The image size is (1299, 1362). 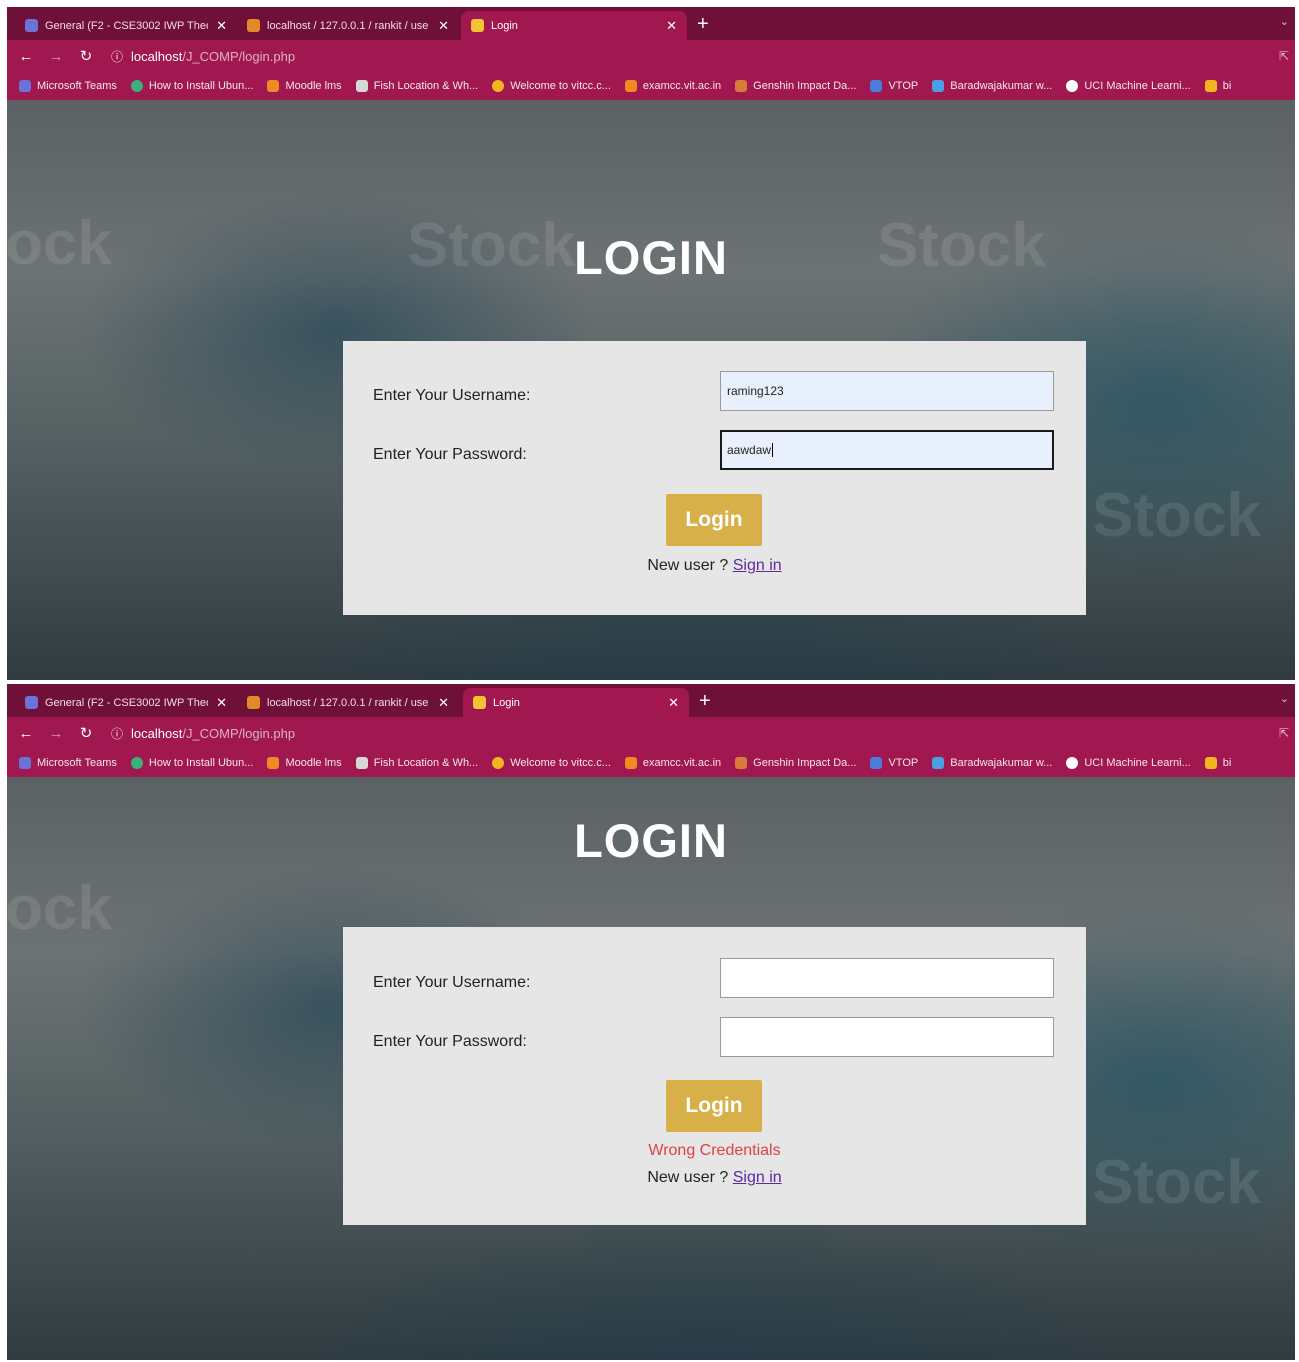 I want to click on watermark-text: ock, so click(x=59, y=908).